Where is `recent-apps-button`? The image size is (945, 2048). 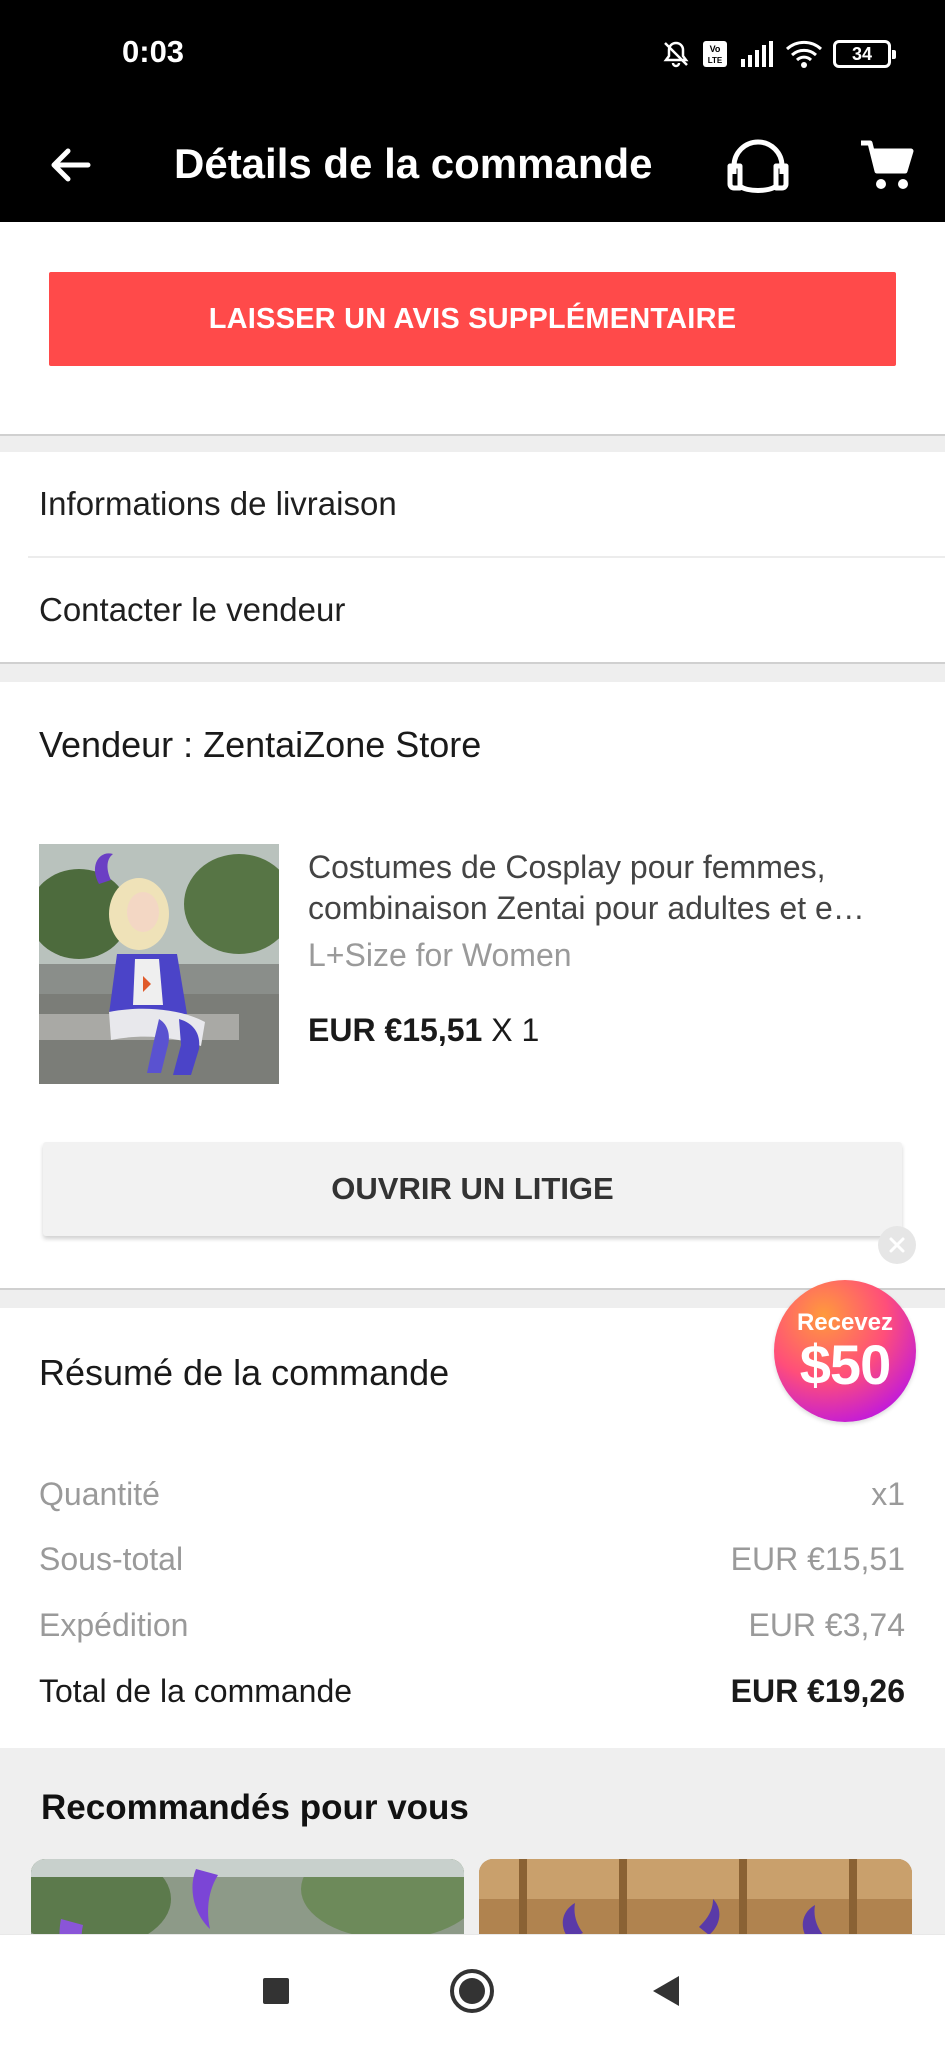
recent-apps-button is located at coordinates (276, 1991).